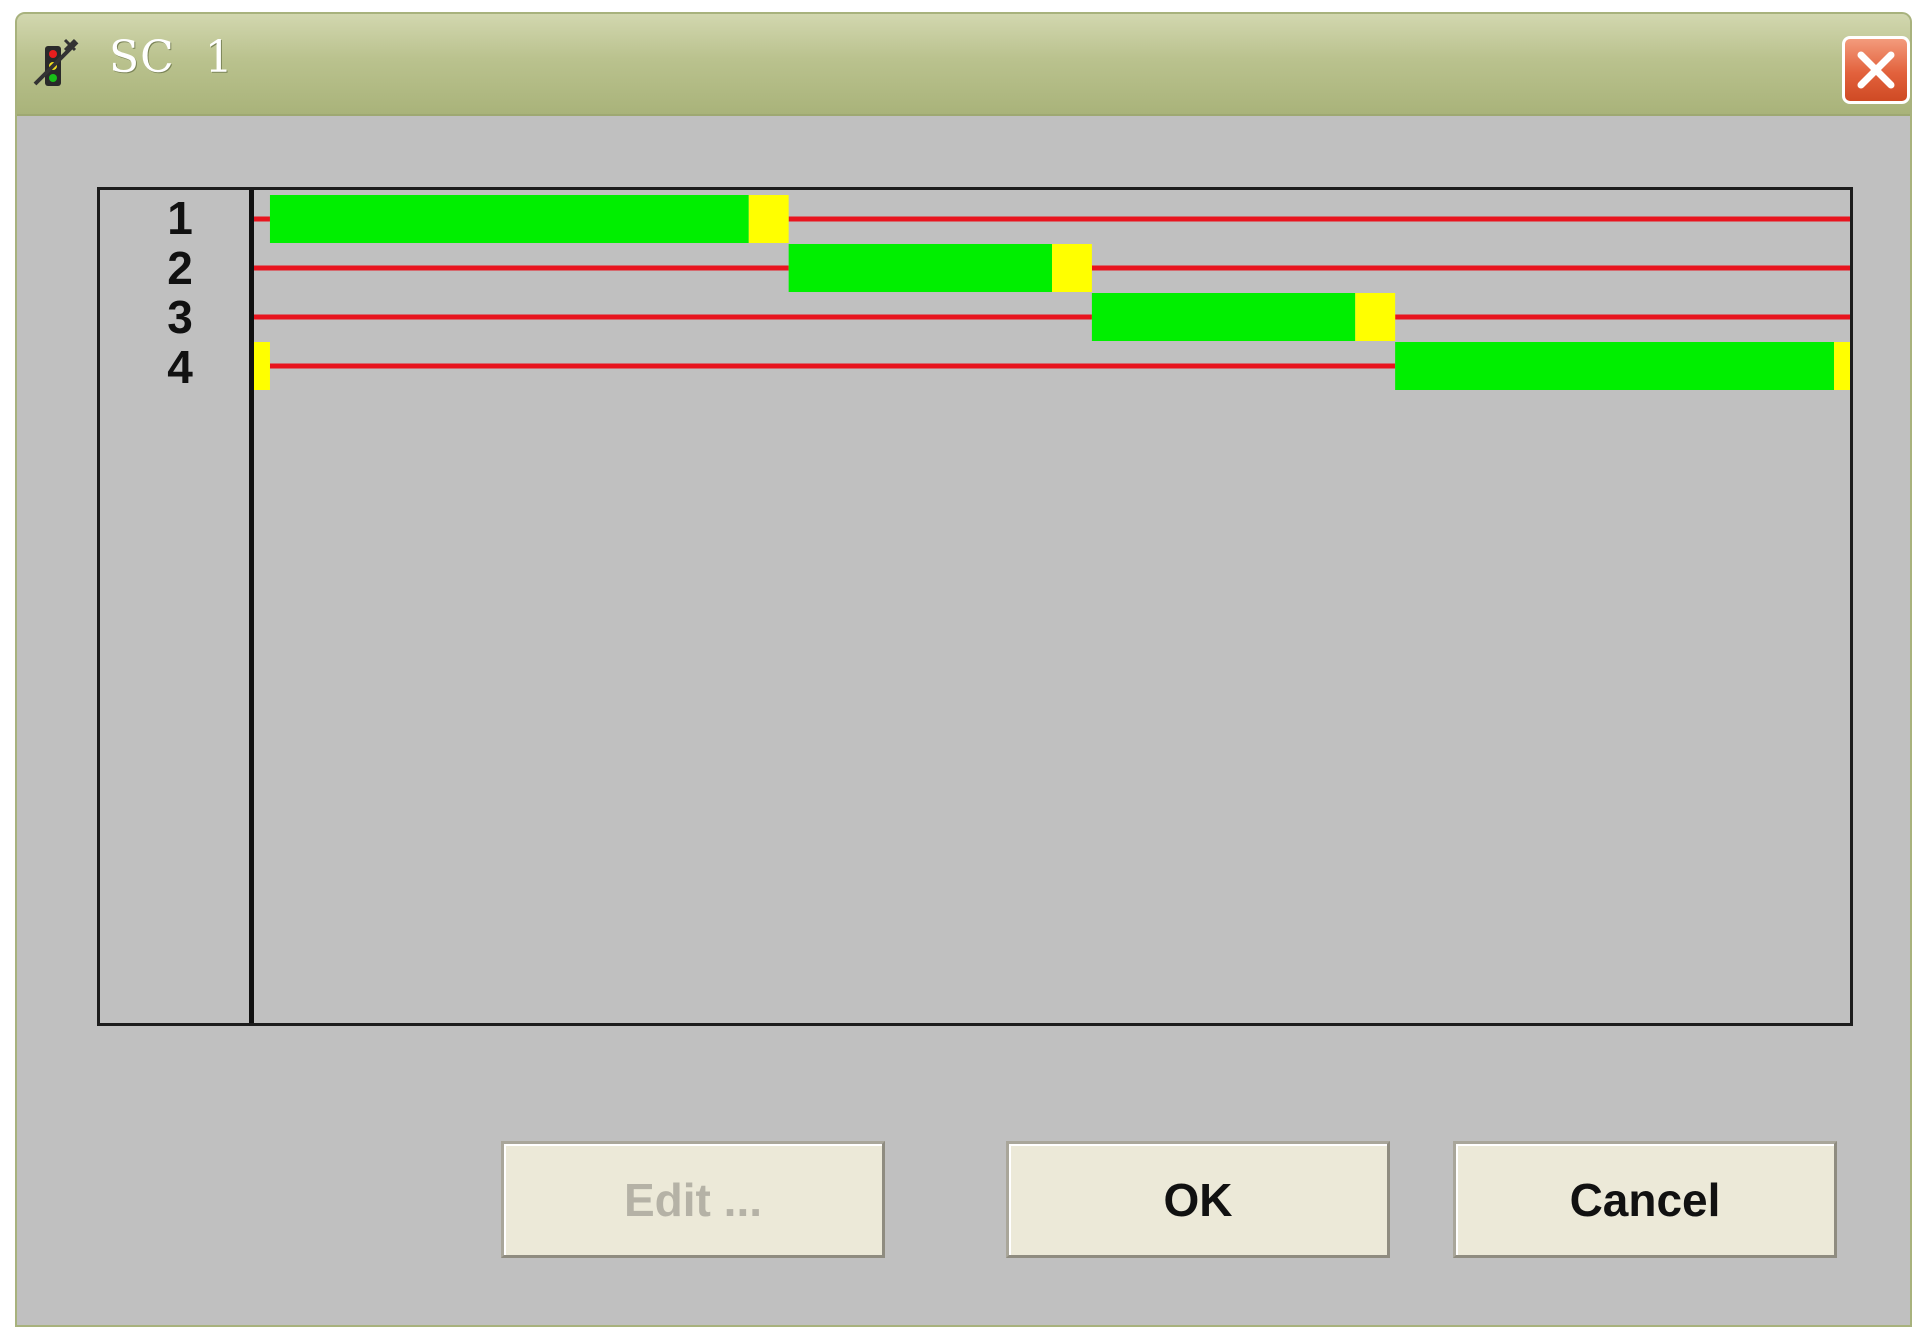 The height and width of the screenshot is (1327, 1912). Describe the element at coordinates (171, 57) in the screenshot. I see `window-title: SC 1` at that location.